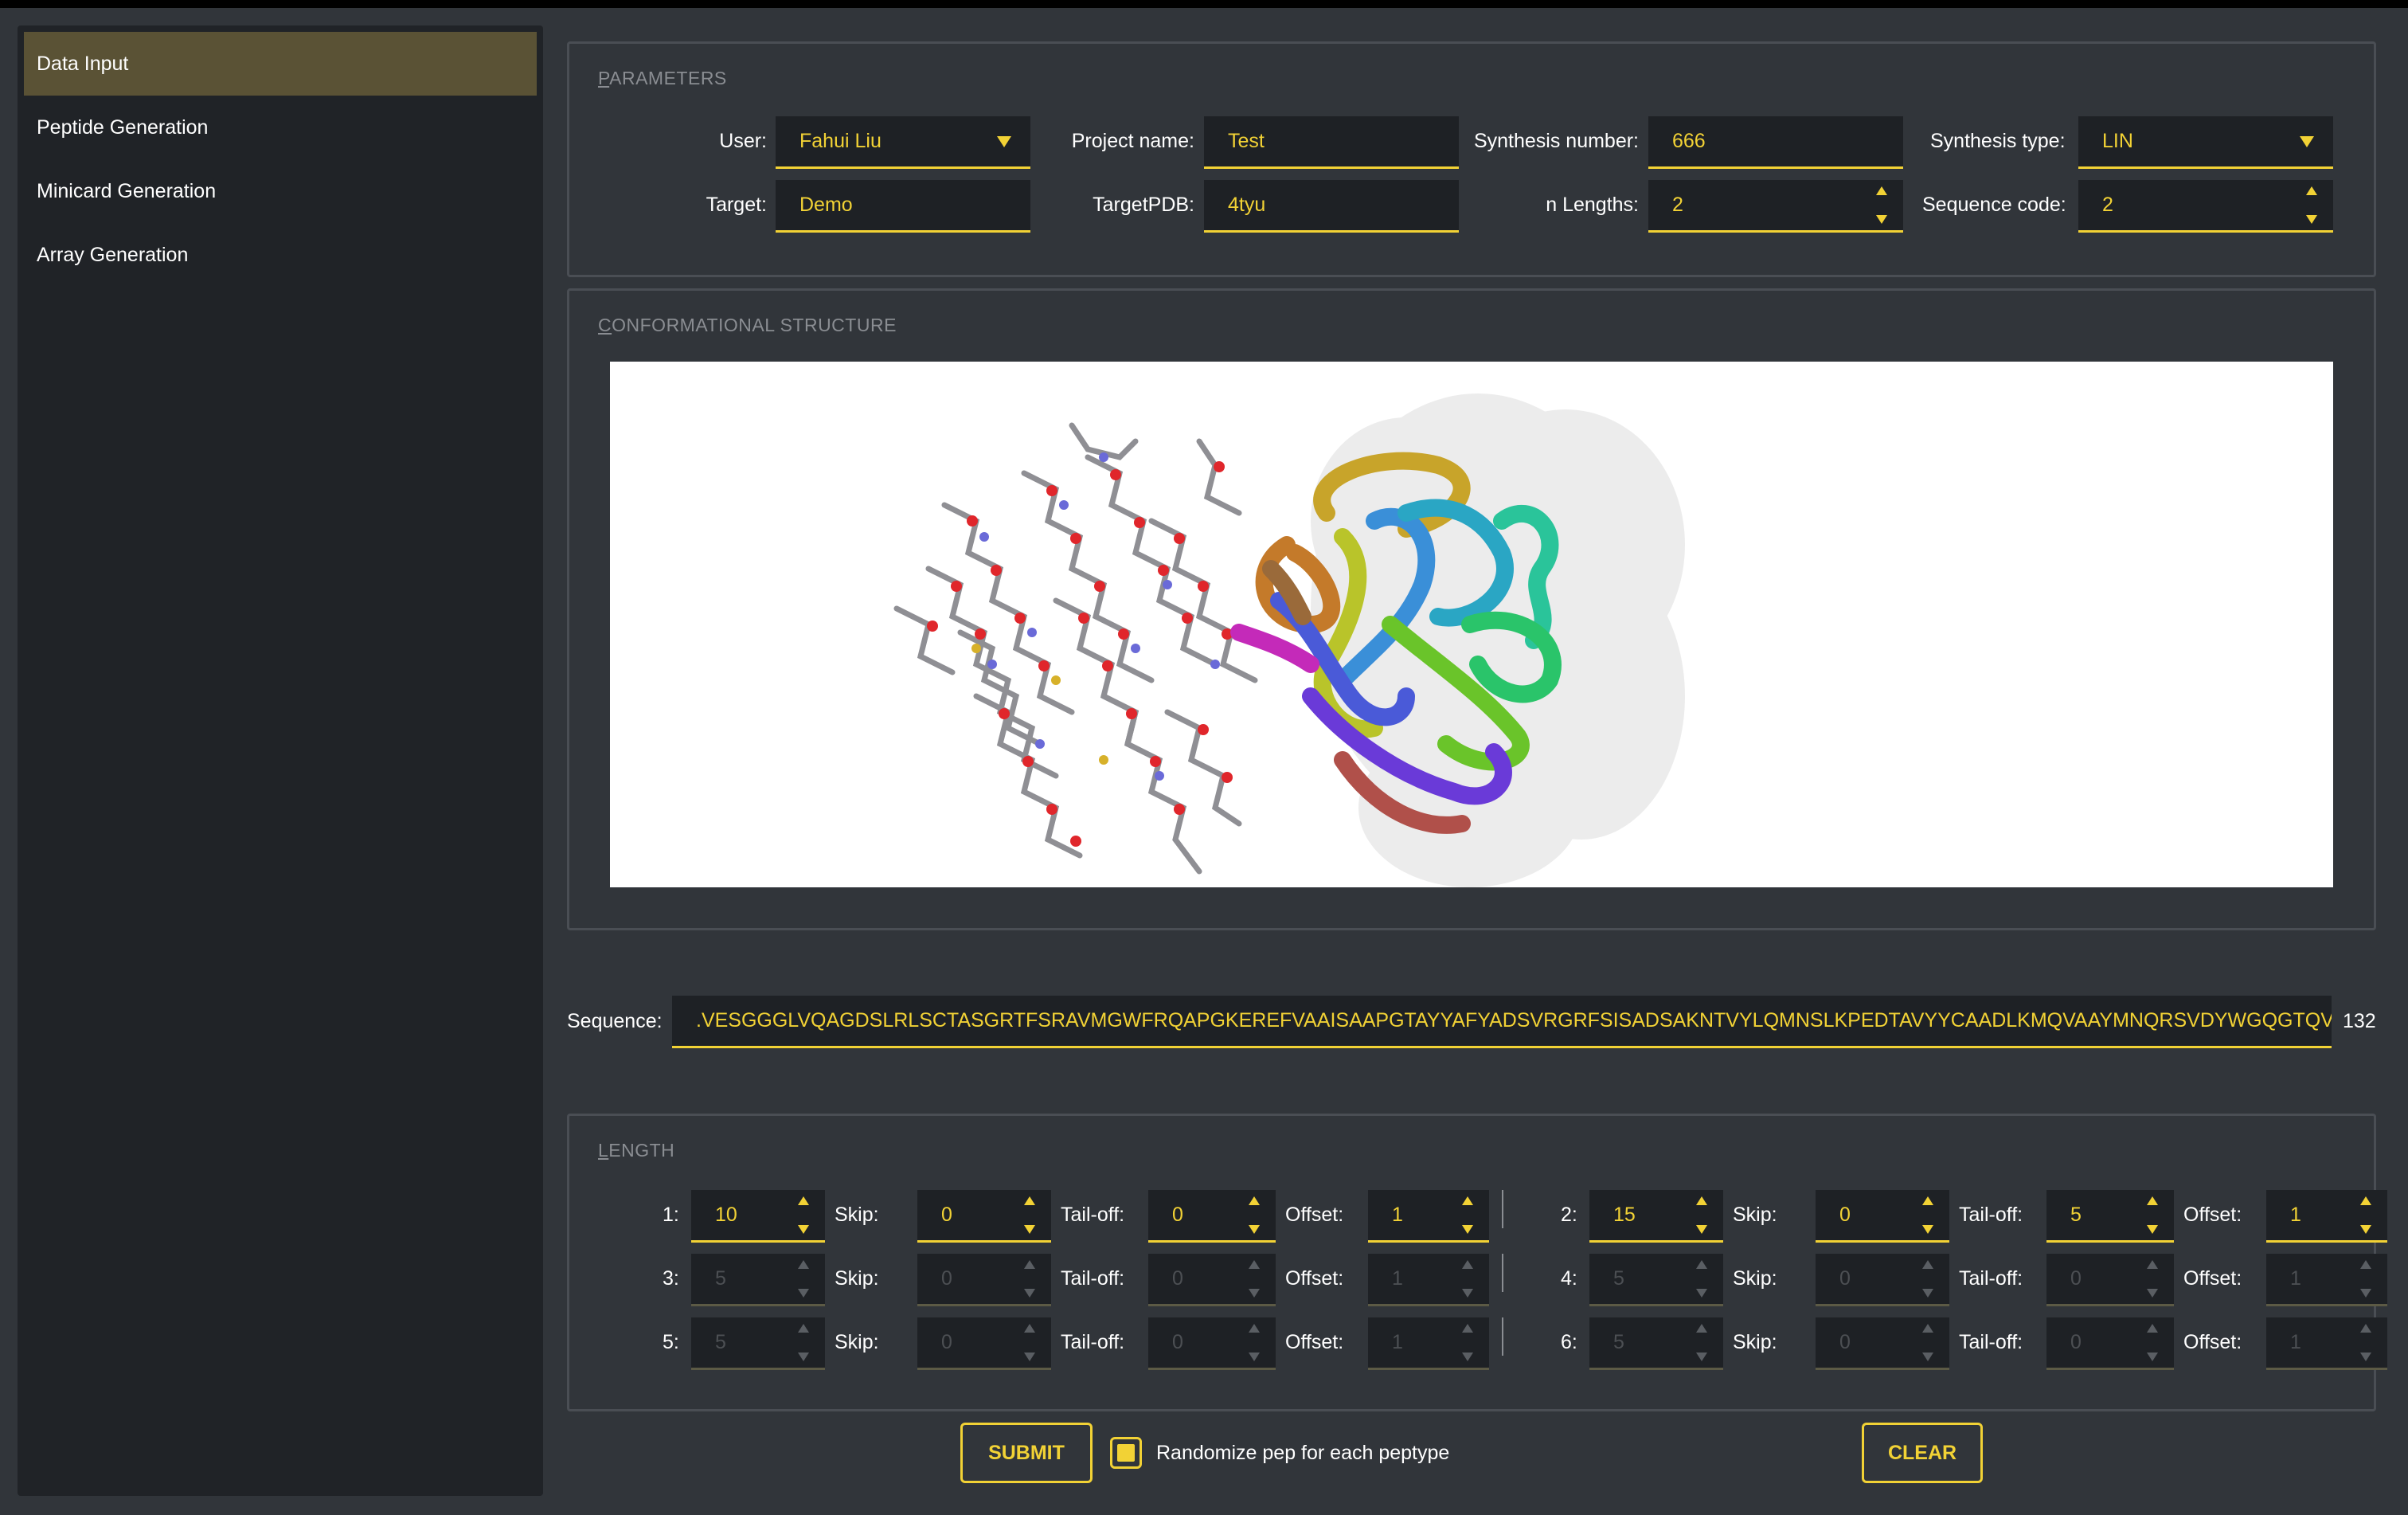 This screenshot has height=1515, width=2408. Describe the element at coordinates (903, 142) in the screenshot. I see `user-select: Fahui Liu` at that location.